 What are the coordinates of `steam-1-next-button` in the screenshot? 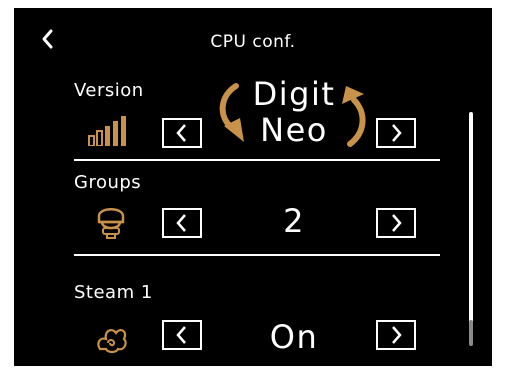 It's located at (396, 335).